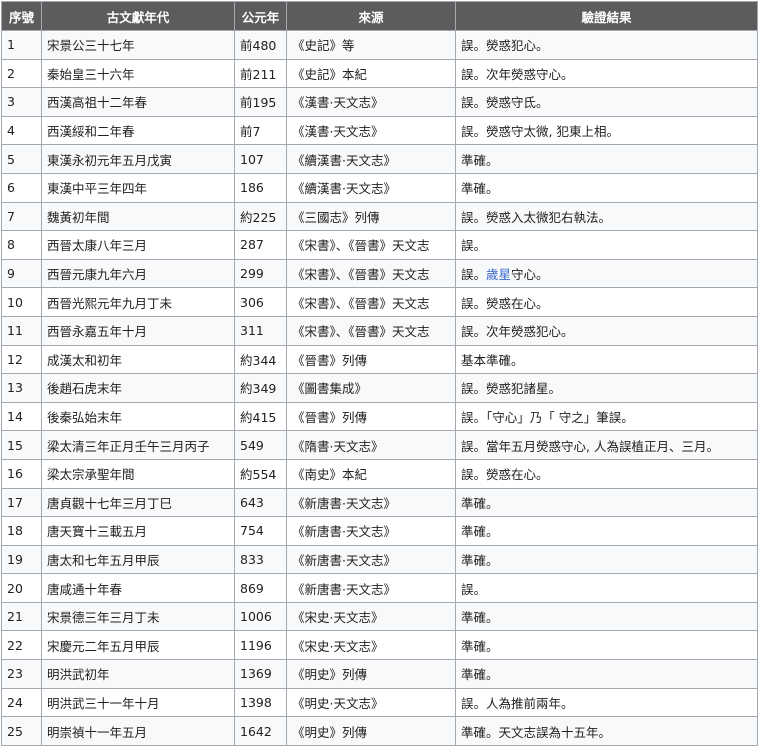 This screenshot has width=758, height=748. I want to click on cell-number: 6, so click(21, 187).